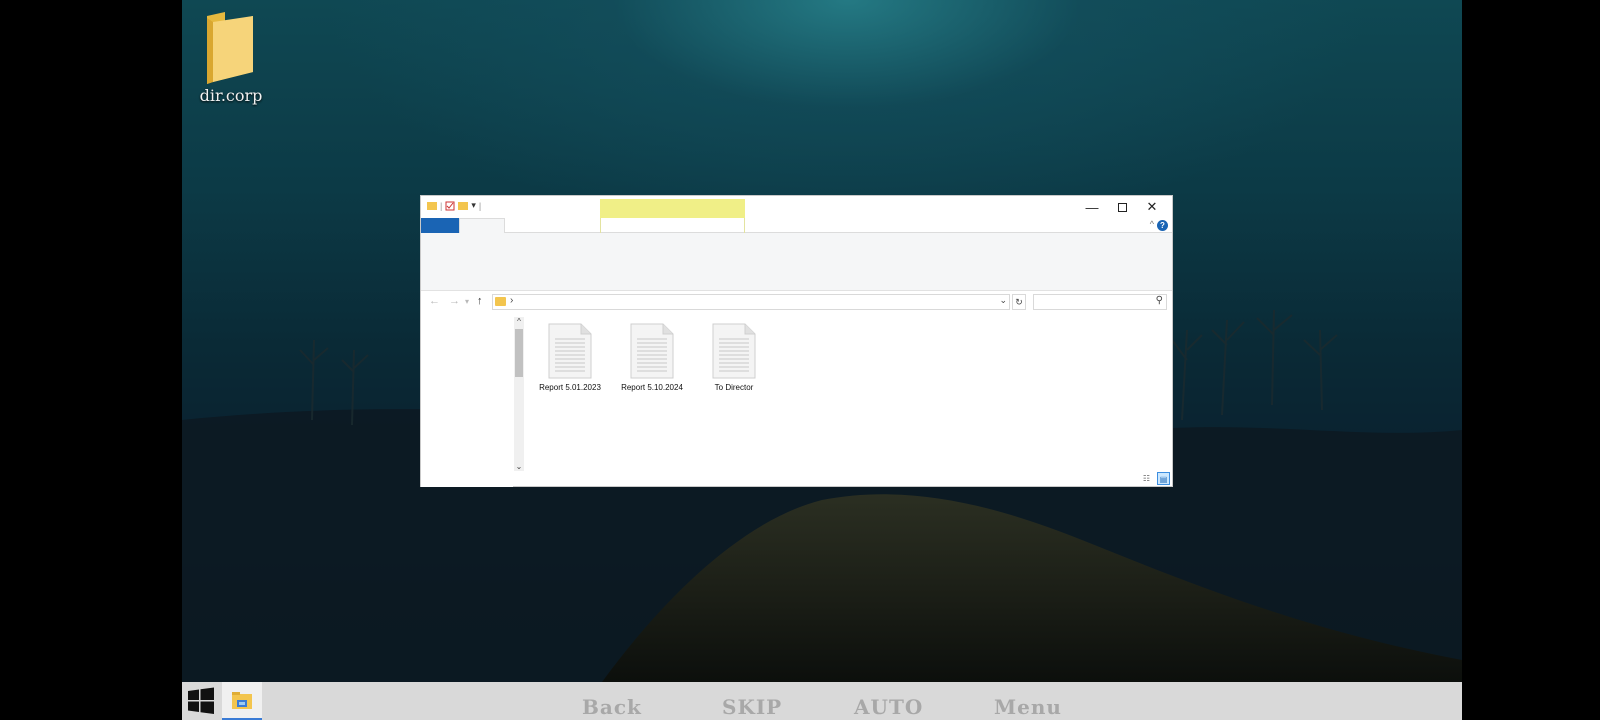 Image resolution: width=1600 pixels, height=720 pixels. I want to click on tab-contextual, so click(672, 225).